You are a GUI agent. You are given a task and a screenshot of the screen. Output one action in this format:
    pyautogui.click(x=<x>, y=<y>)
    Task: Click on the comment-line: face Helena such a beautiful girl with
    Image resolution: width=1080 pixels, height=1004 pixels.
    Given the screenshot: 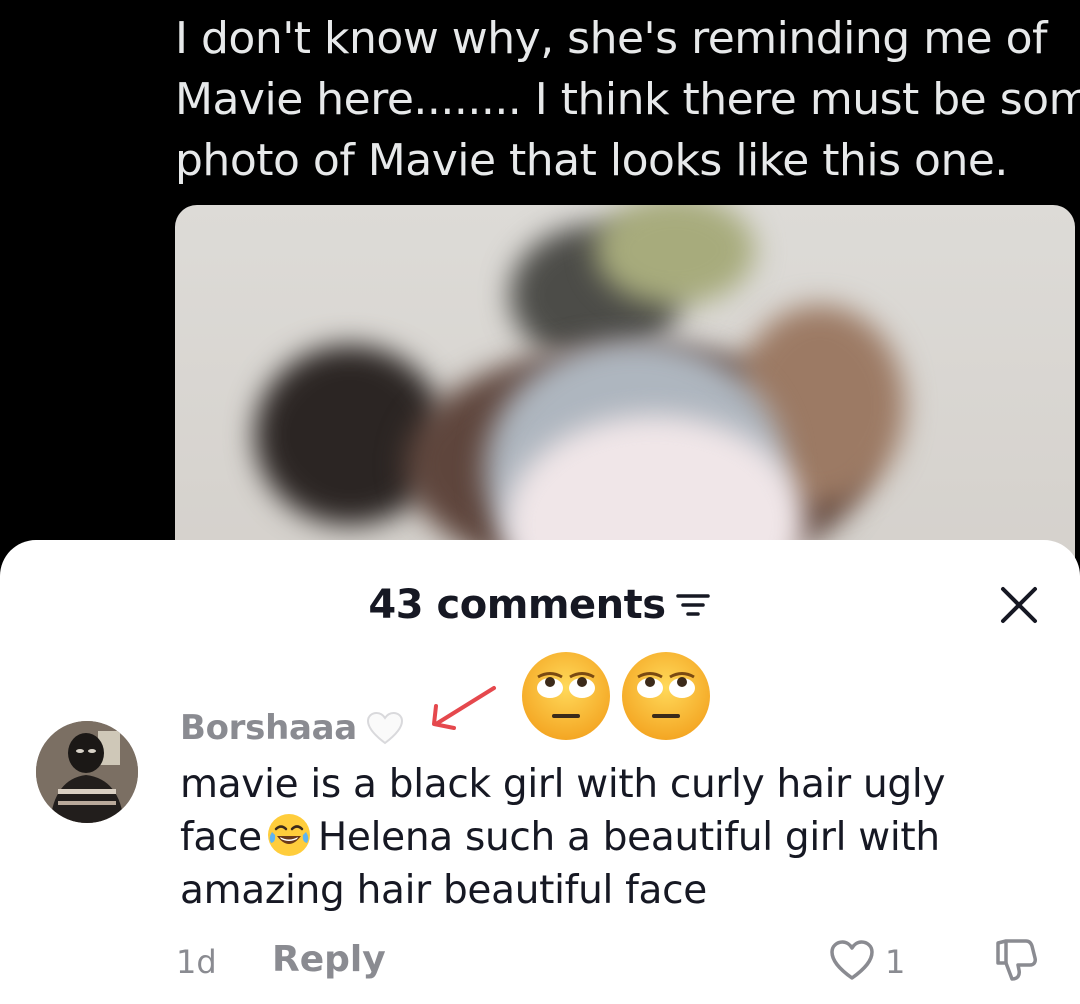 What is the action you would take?
    pyautogui.click(x=610, y=837)
    